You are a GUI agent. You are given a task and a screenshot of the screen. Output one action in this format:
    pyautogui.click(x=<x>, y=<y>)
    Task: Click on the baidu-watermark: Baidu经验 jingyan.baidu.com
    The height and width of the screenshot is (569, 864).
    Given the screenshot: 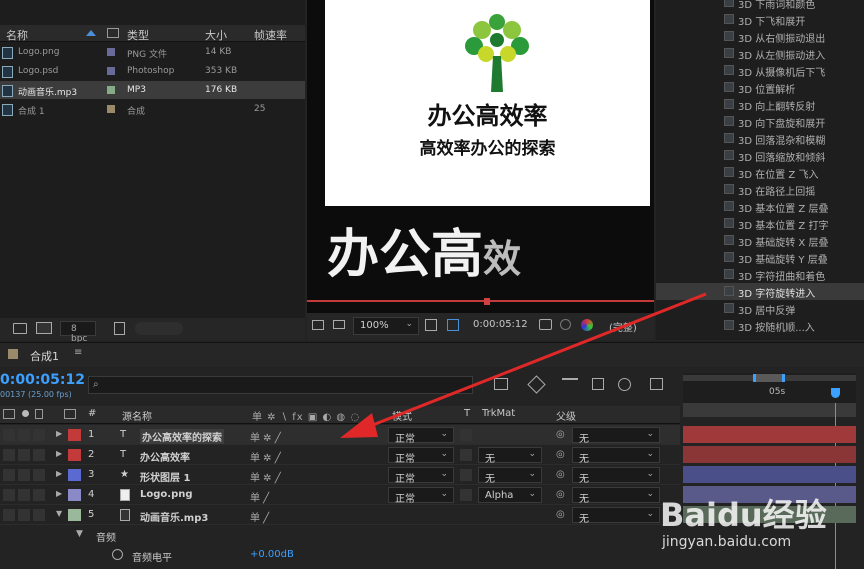 What is the action you would take?
    pyautogui.click(x=760, y=523)
    